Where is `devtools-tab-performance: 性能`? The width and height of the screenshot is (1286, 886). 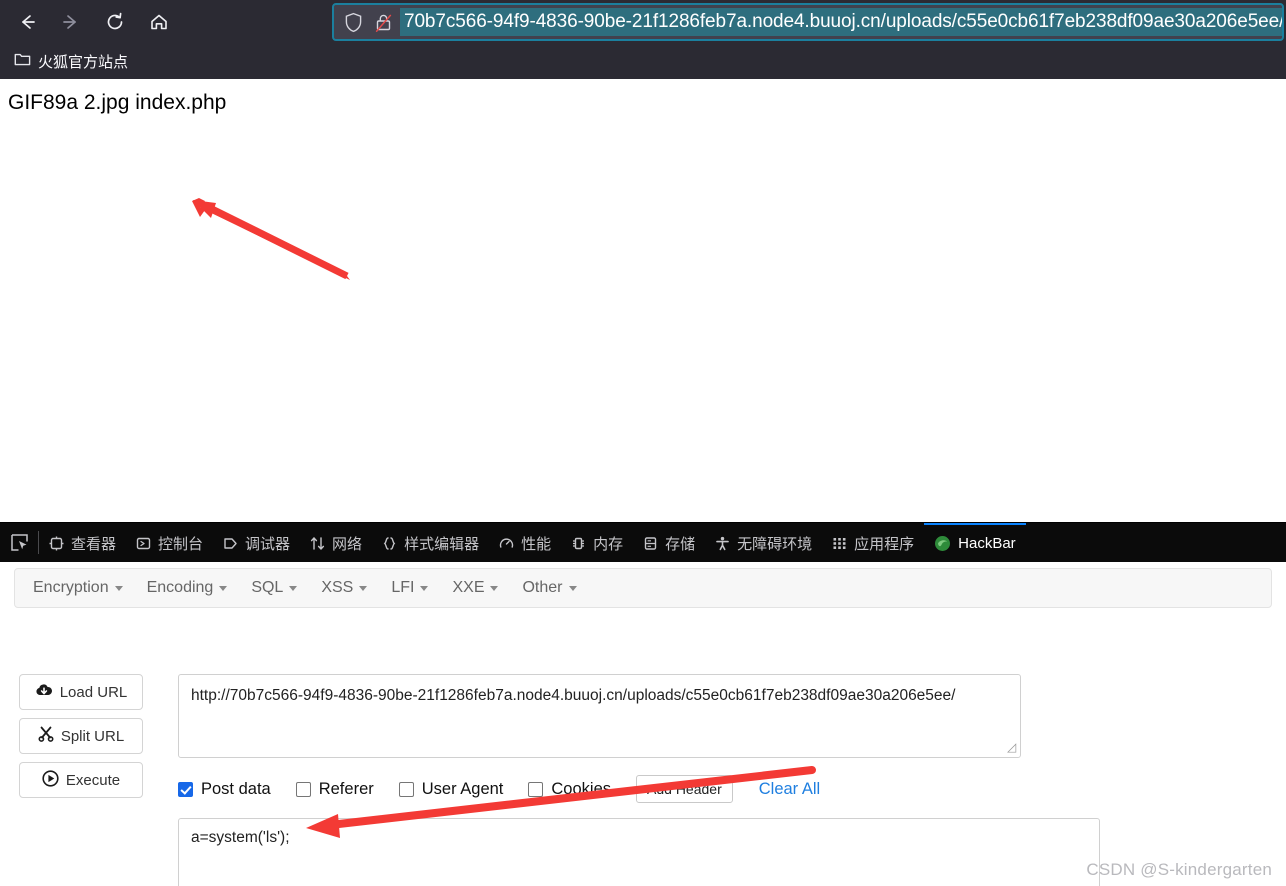
devtools-tab-performance: 性能 is located at coordinates (525, 542).